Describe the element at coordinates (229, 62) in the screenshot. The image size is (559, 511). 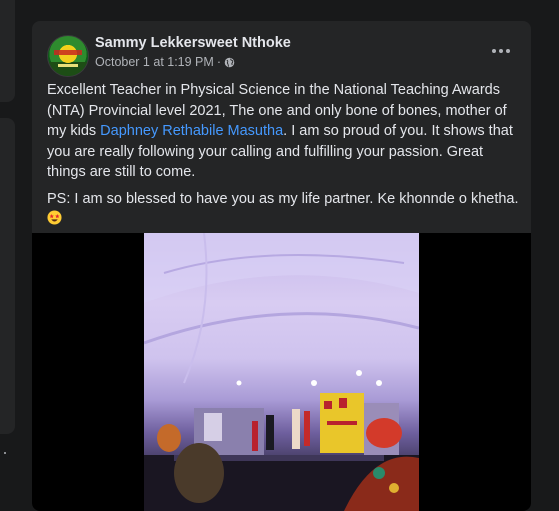
I see `globe-icon` at that location.